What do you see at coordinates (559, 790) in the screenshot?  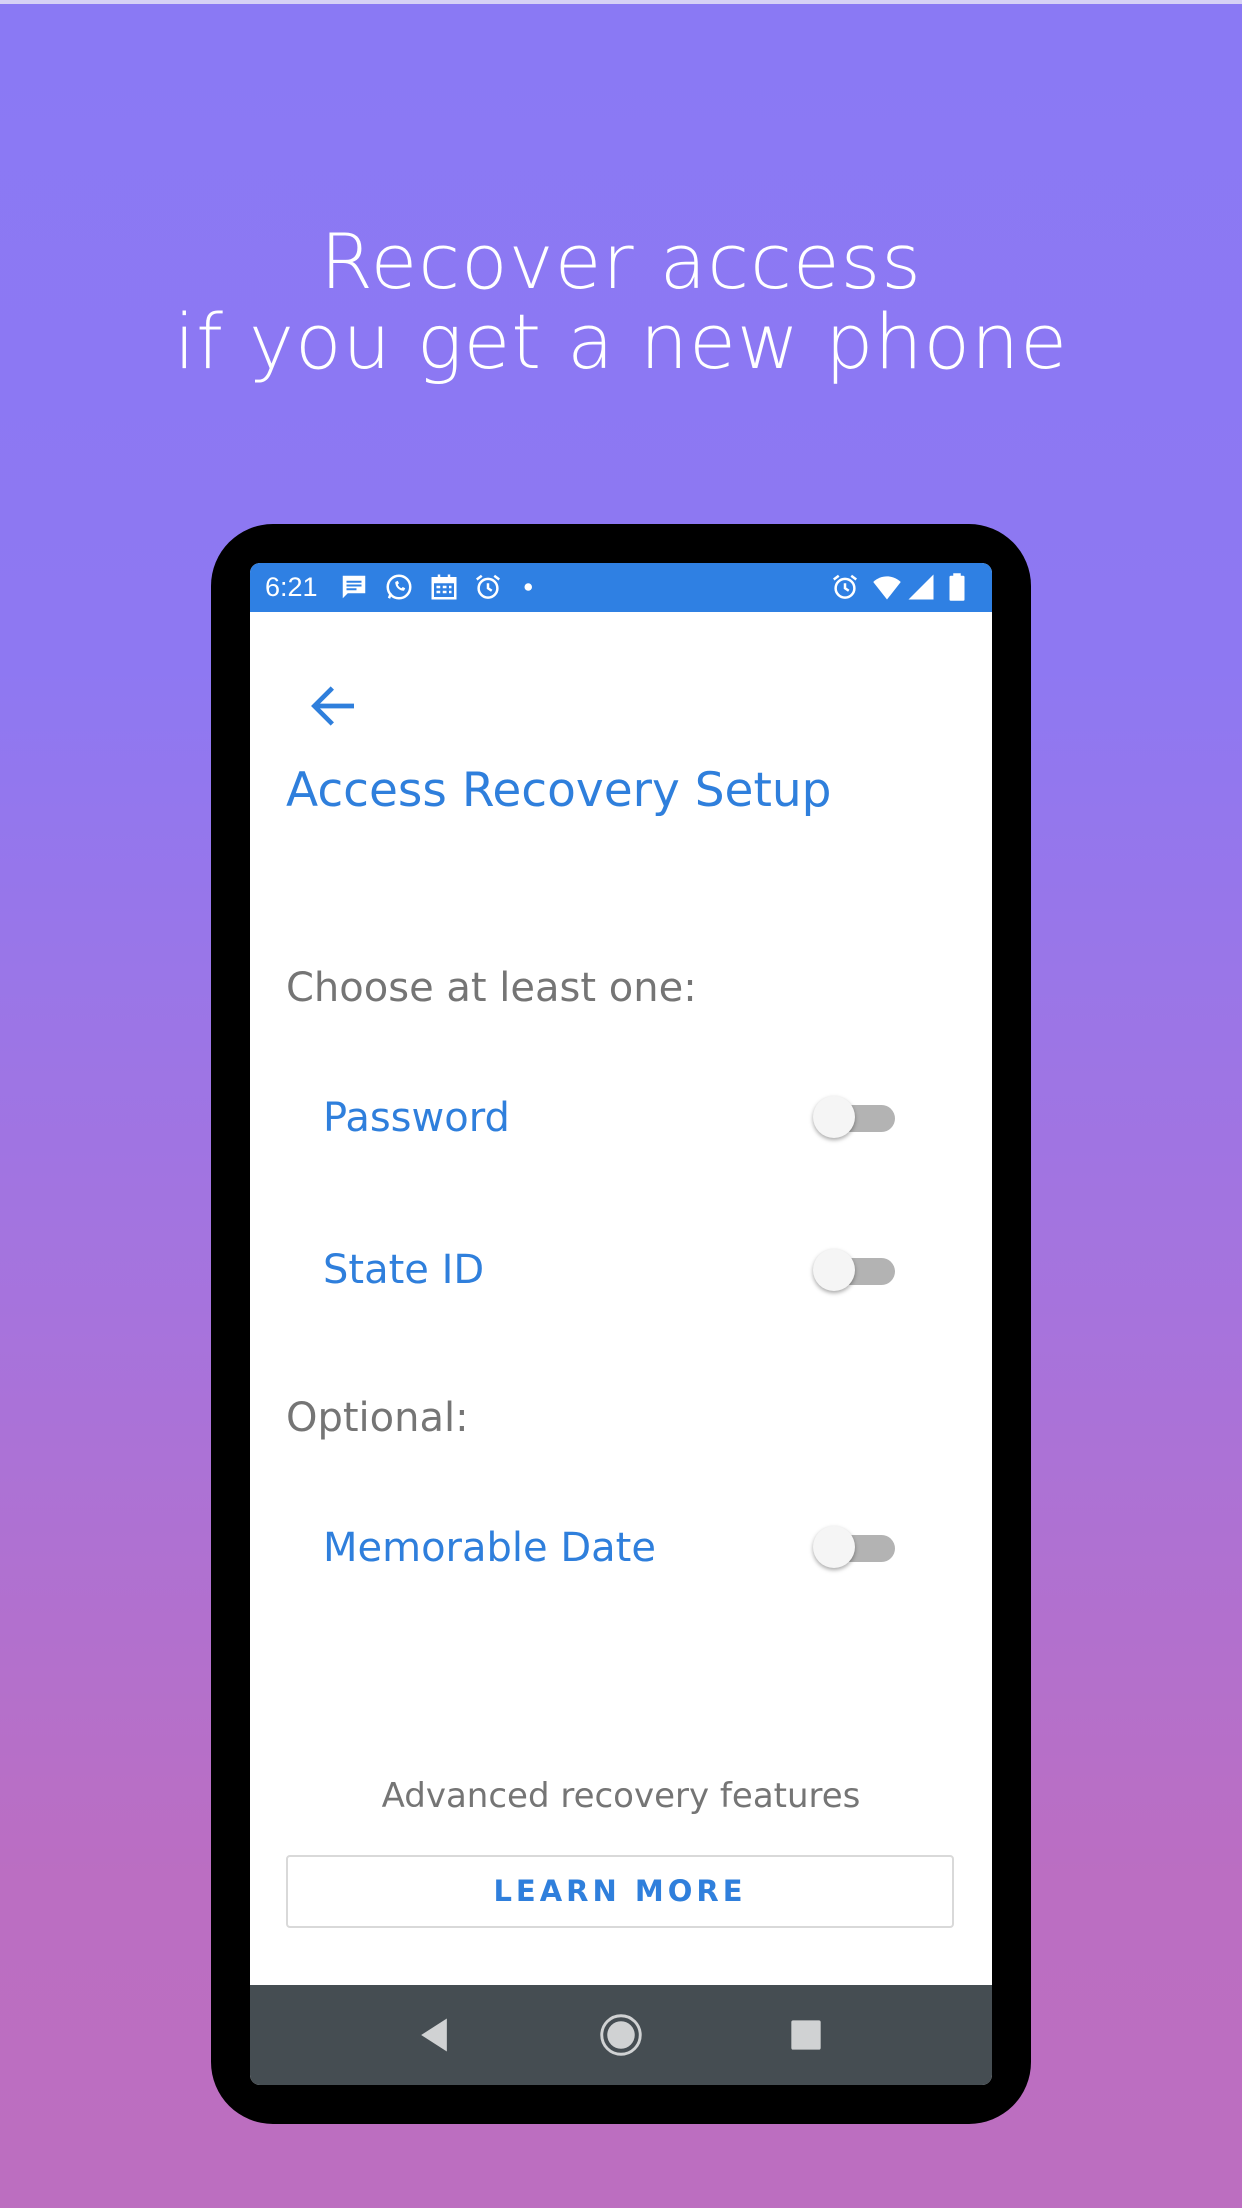 I see `page-title: Access Recovery Setup` at bounding box center [559, 790].